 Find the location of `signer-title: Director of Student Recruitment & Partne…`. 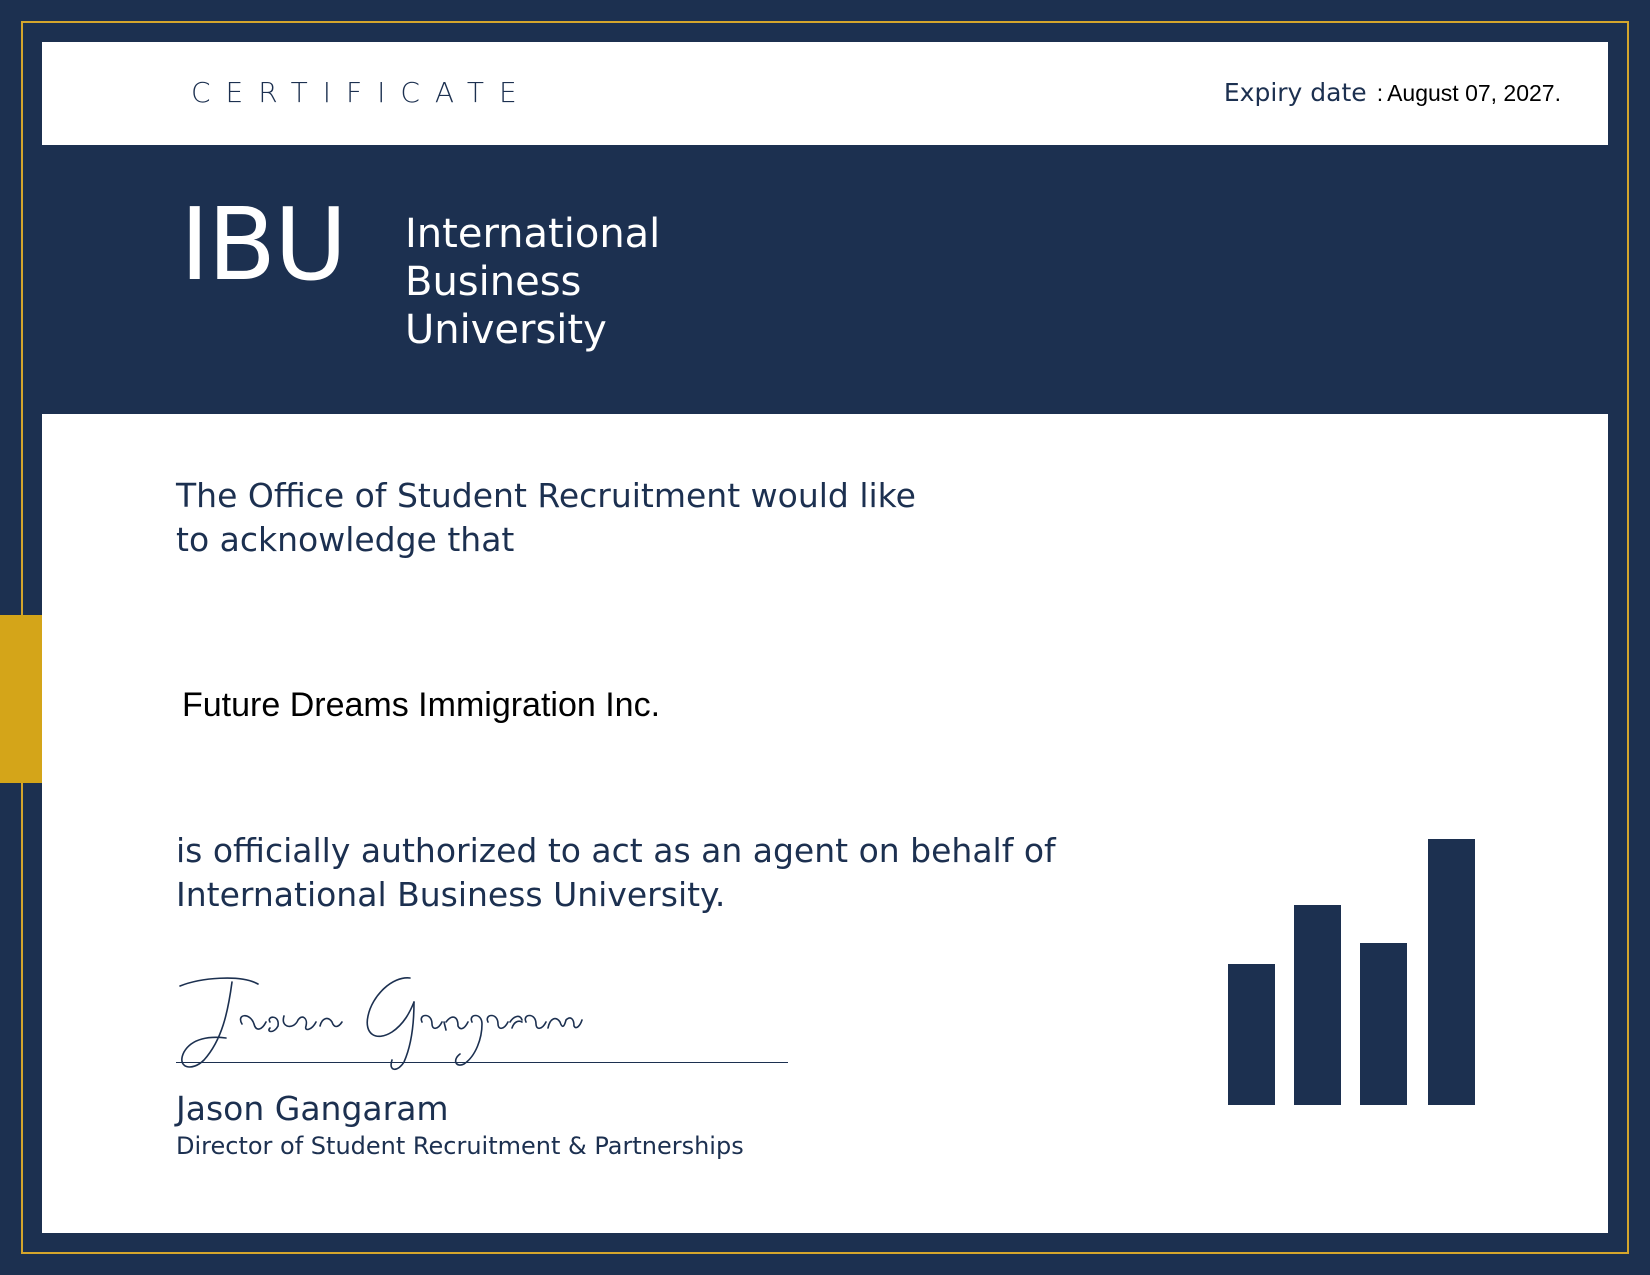

signer-title: Director of Student Recruitment & Partne… is located at coordinates (460, 1146).